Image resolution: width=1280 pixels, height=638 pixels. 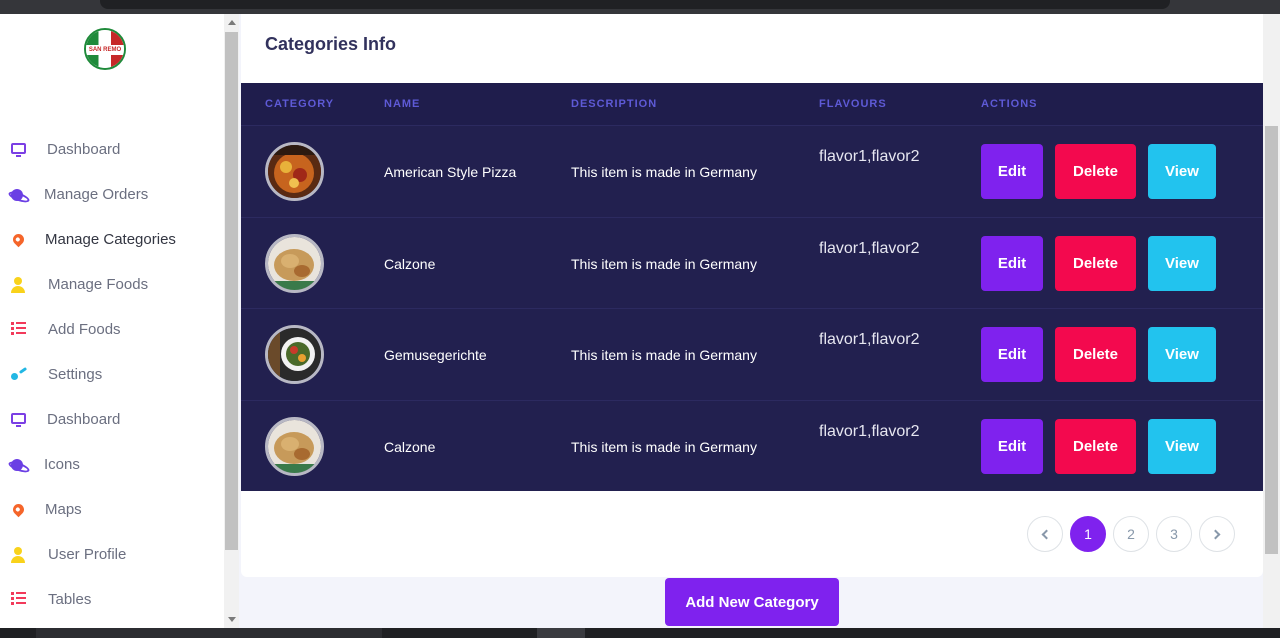 I want to click on taskbar, so click(x=640, y=633).